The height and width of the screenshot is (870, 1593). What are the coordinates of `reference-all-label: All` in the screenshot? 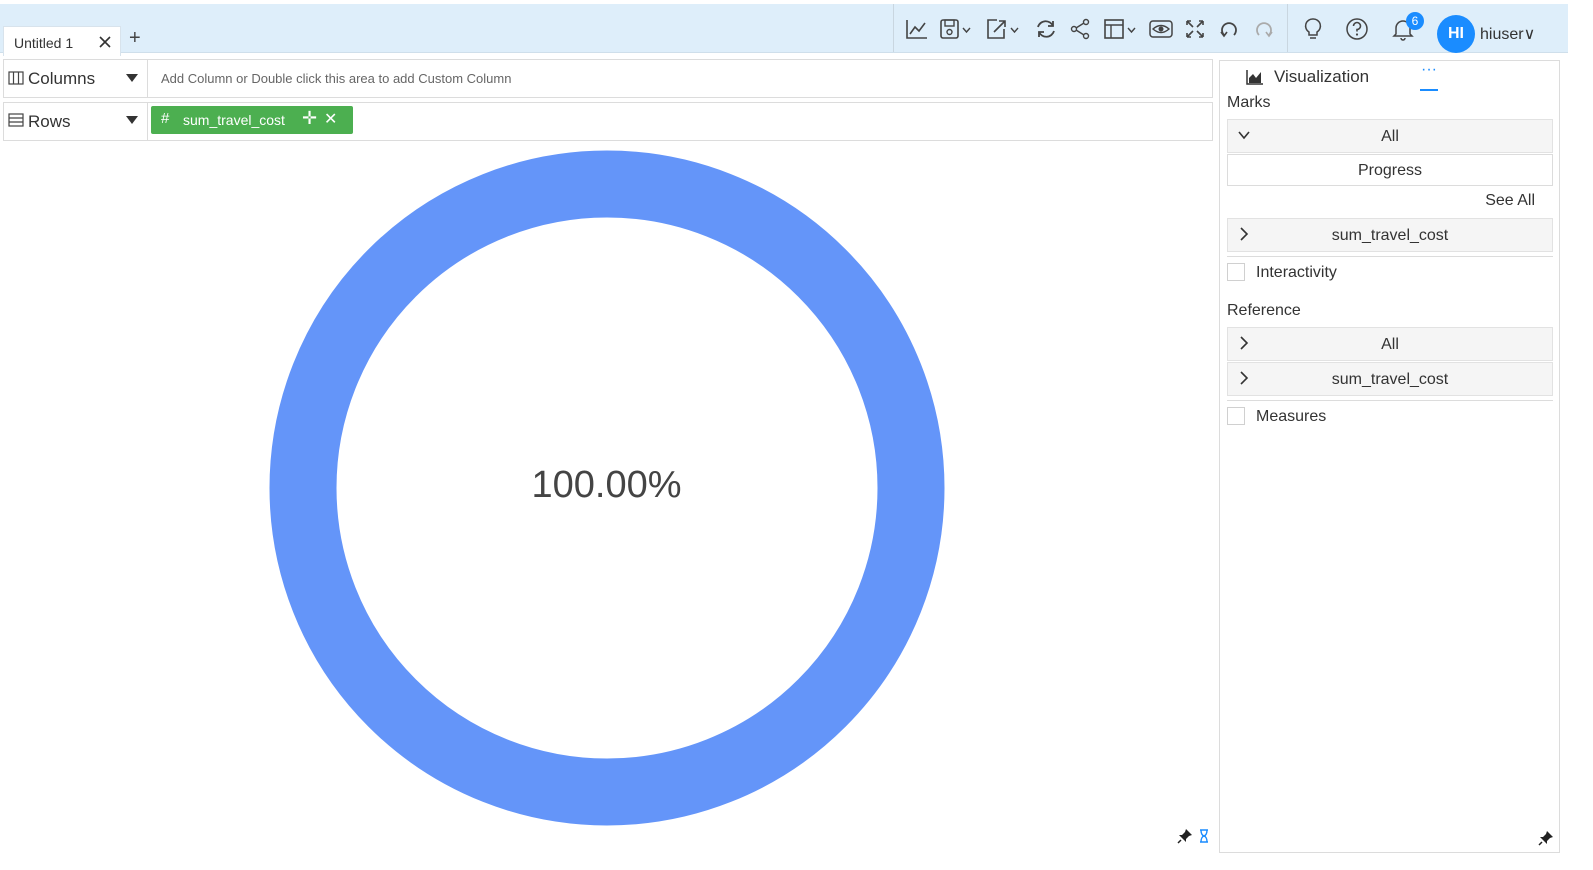 It's located at (1390, 344).